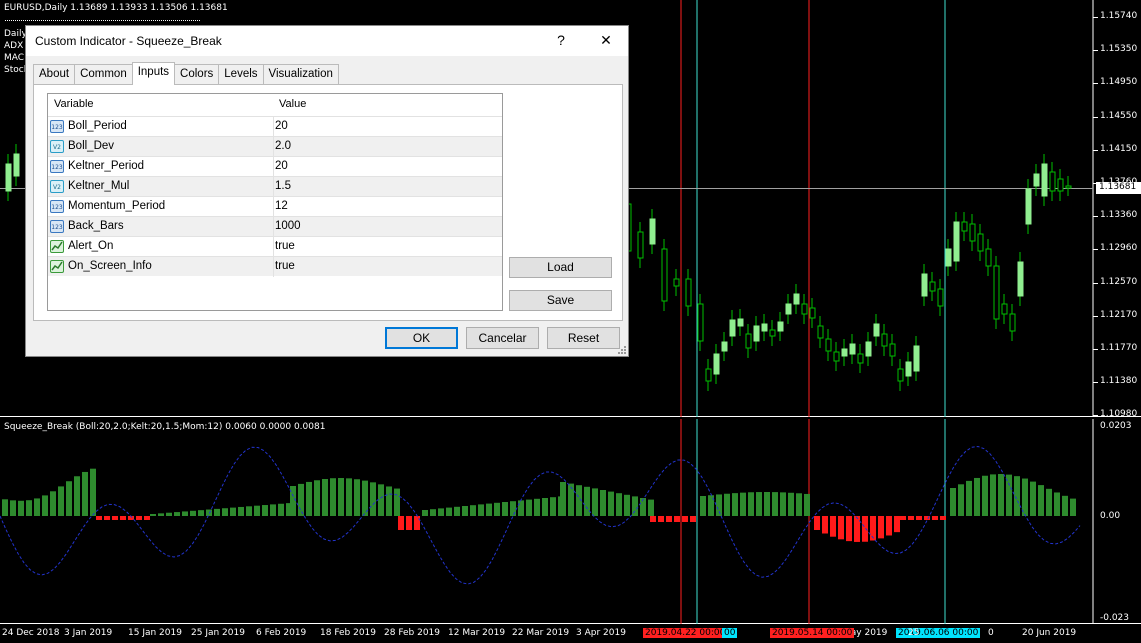 The image size is (1141, 643). I want to click on tab-about: About, so click(54, 74).